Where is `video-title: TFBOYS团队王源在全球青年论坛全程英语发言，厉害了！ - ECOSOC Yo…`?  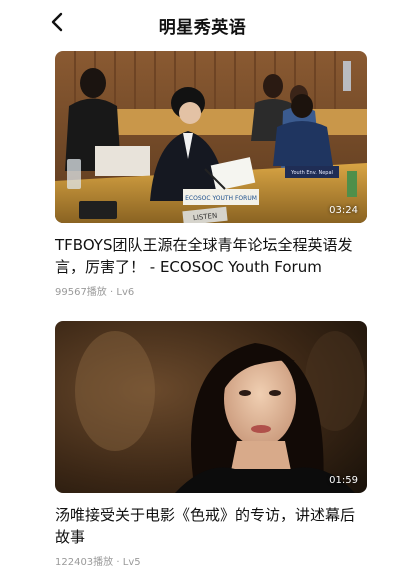 video-title: TFBOYS团队王源在全球青年论坛全程英语发言，厉害了！ - ECOSOC Yo… is located at coordinates (211, 256).